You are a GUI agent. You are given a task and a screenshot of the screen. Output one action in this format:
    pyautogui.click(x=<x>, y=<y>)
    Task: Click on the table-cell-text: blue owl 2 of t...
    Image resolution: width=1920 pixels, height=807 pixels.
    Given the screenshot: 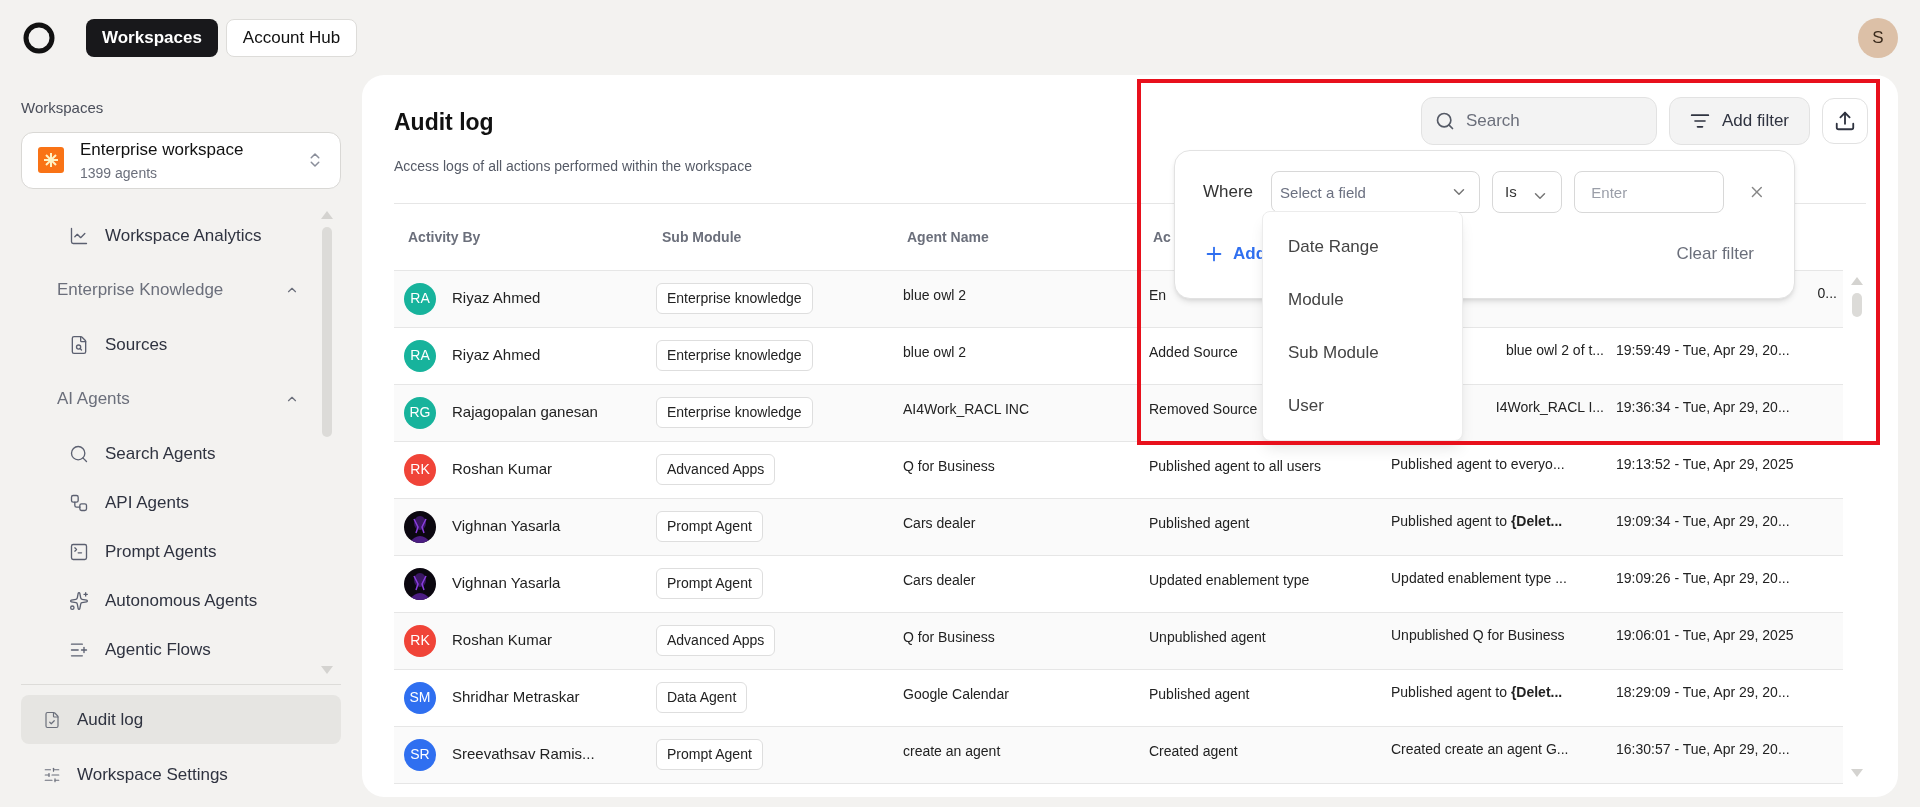 What is the action you would take?
    pyautogui.click(x=1554, y=350)
    